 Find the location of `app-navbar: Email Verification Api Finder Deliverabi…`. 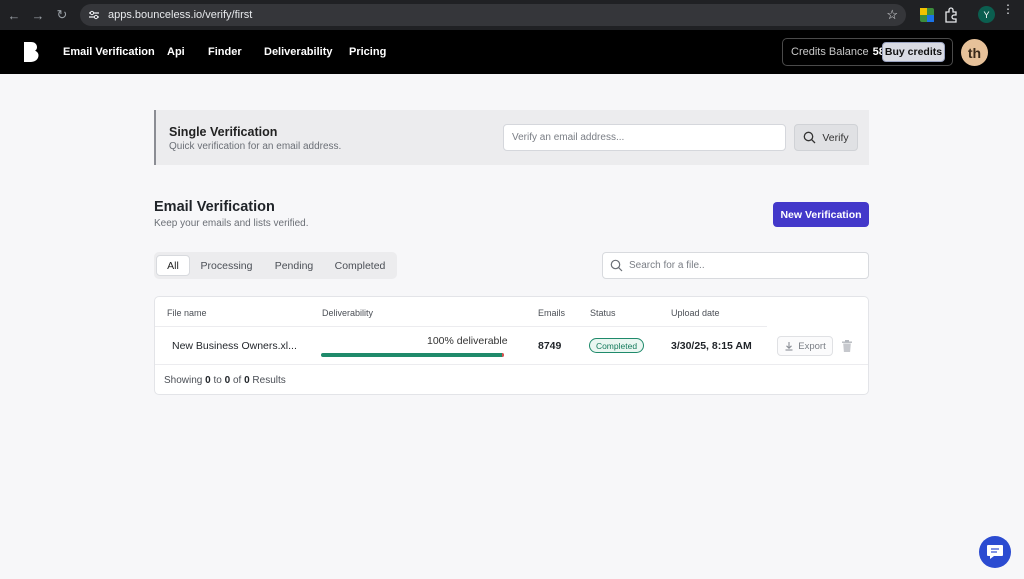

app-navbar: Email Verification Api Finder Deliverabi… is located at coordinates (512, 52).